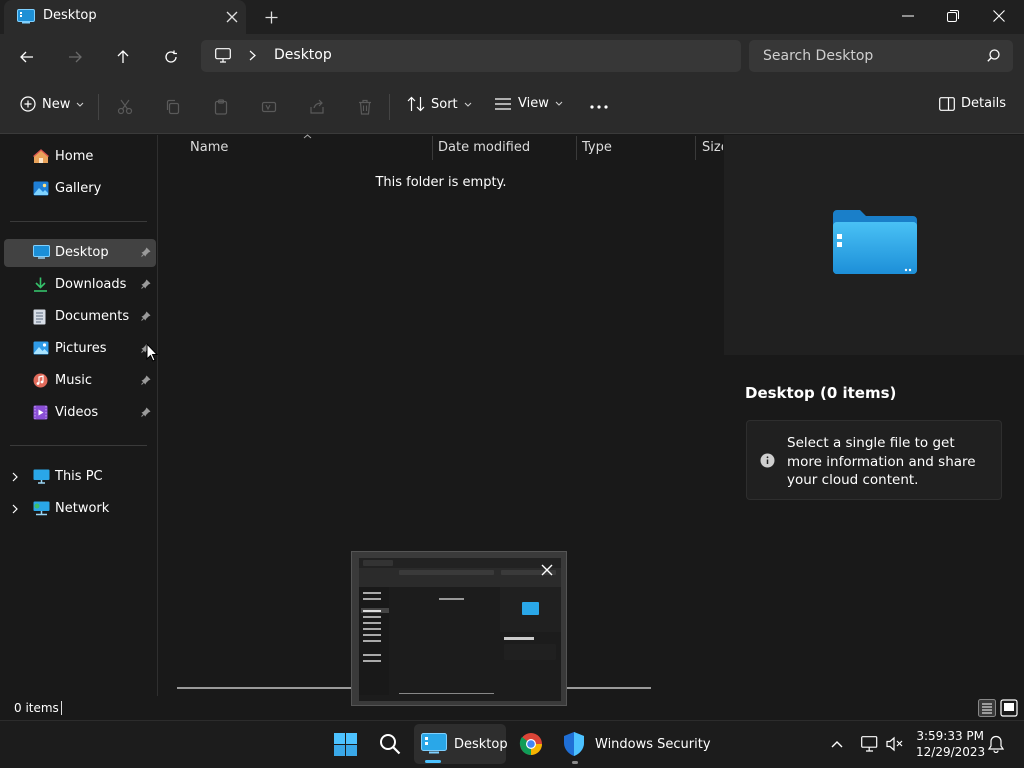  I want to click on thumbnail-close-button, so click(547, 570).